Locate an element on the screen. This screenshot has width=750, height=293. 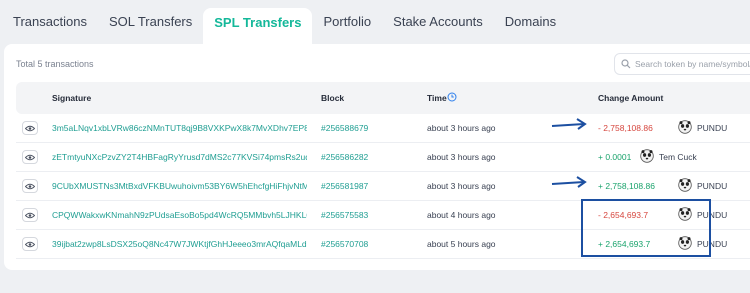
change-amount: - 2,758,108.86 is located at coordinates (625, 128).